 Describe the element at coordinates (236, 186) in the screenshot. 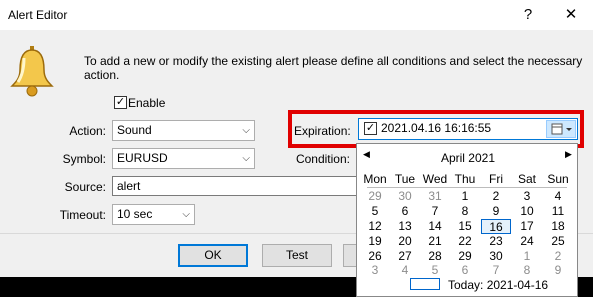

I see `source-input: alert` at that location.